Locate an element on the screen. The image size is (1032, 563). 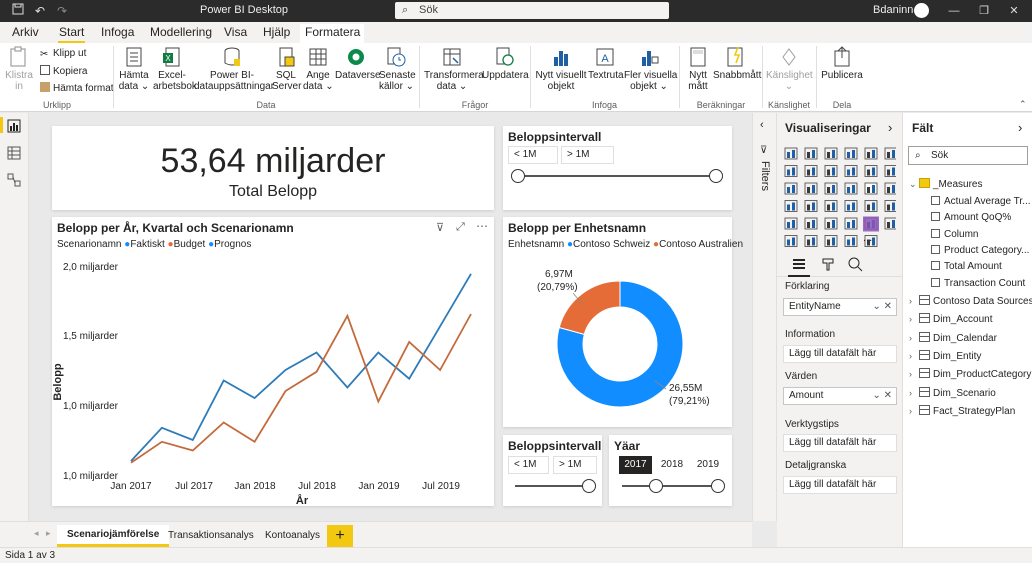
measure-field: Amount QoQ% is located at coordinates (971, 218).